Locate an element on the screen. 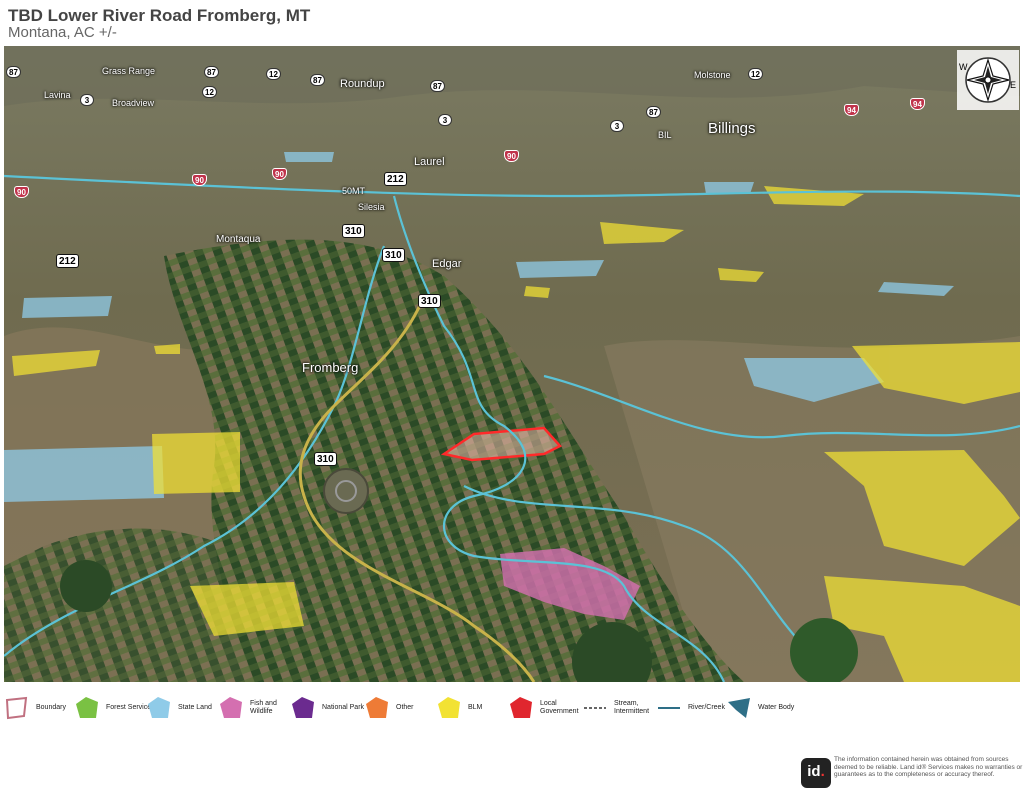 The width and height of the screenshot is (1024, 790). legend-item-stream: Stream, Intermittent is located at coordinates (621, 708).